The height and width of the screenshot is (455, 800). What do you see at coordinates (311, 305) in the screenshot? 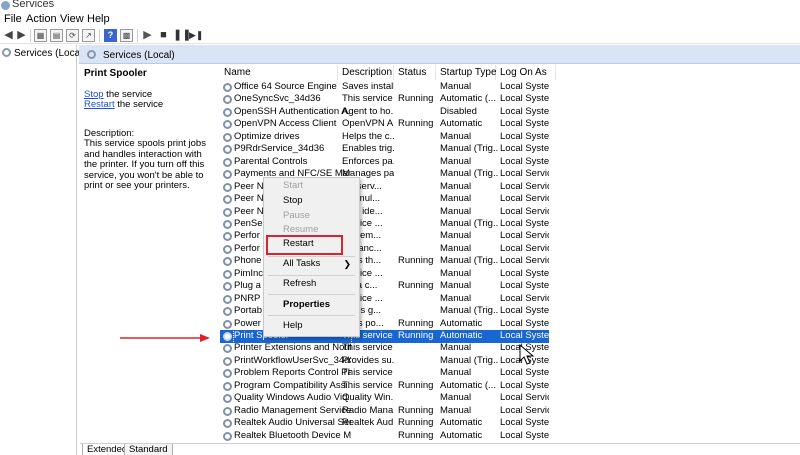
I see `context-menu-properties: Properties` at bounding box center [311, 305].